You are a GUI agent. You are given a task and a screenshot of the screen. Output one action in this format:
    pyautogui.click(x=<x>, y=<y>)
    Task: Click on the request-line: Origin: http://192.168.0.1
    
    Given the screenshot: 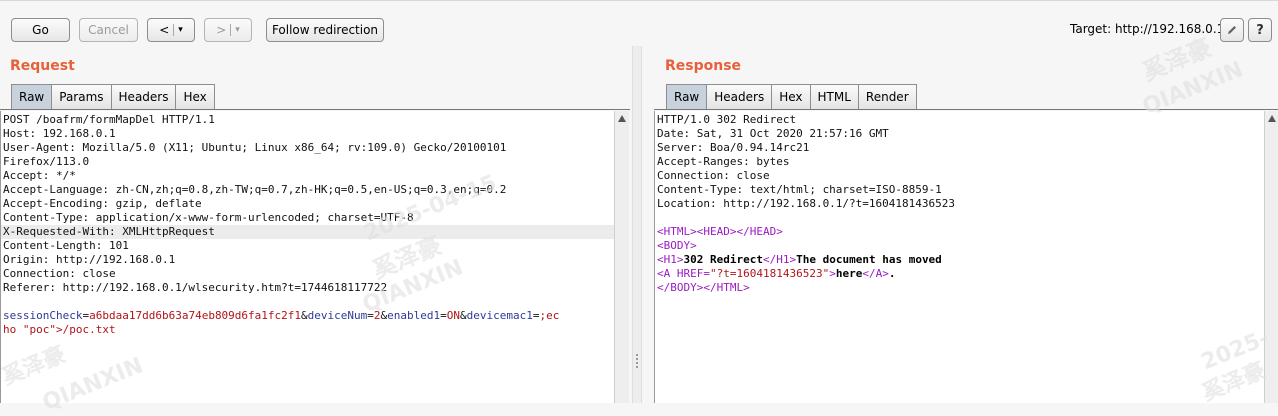 What is the action you would take?
    pyautogui.click(x=89, y=259)
    